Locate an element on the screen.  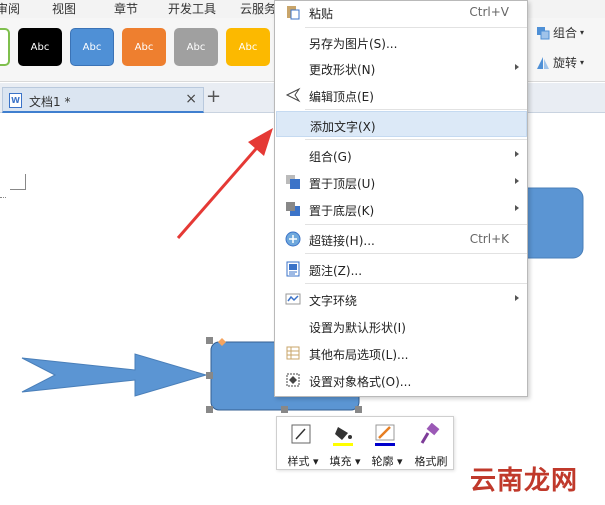
menu-item-label: 添加文字(X) is located at coordinates (343, 127).